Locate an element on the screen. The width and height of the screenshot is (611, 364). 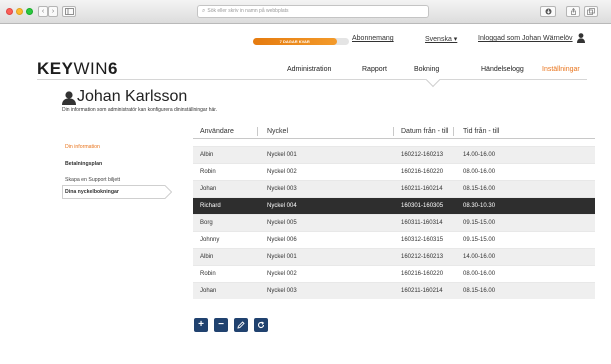
sidebar-item-support-biljett: Skapa en Support biljett is located at coordinates (92, 180).